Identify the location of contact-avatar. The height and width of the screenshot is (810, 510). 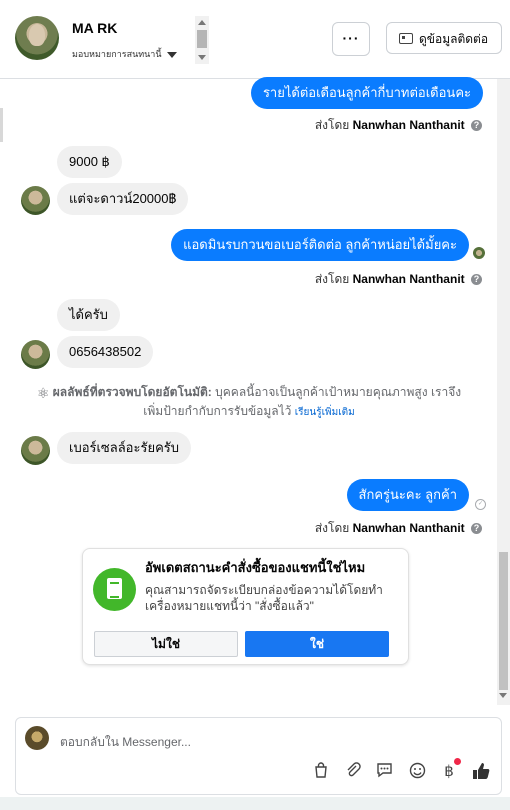
(37, 38).